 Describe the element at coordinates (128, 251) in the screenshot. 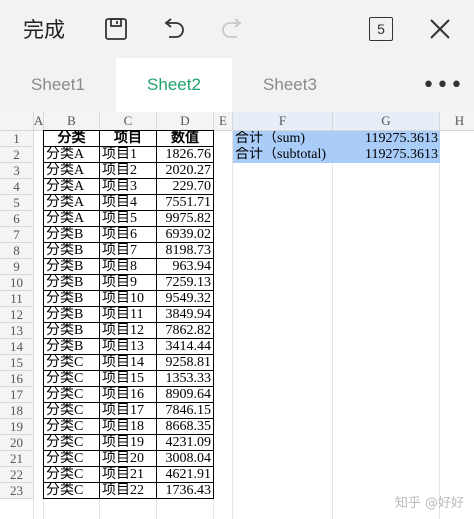

I see `item-cell: 项目7` at that location.